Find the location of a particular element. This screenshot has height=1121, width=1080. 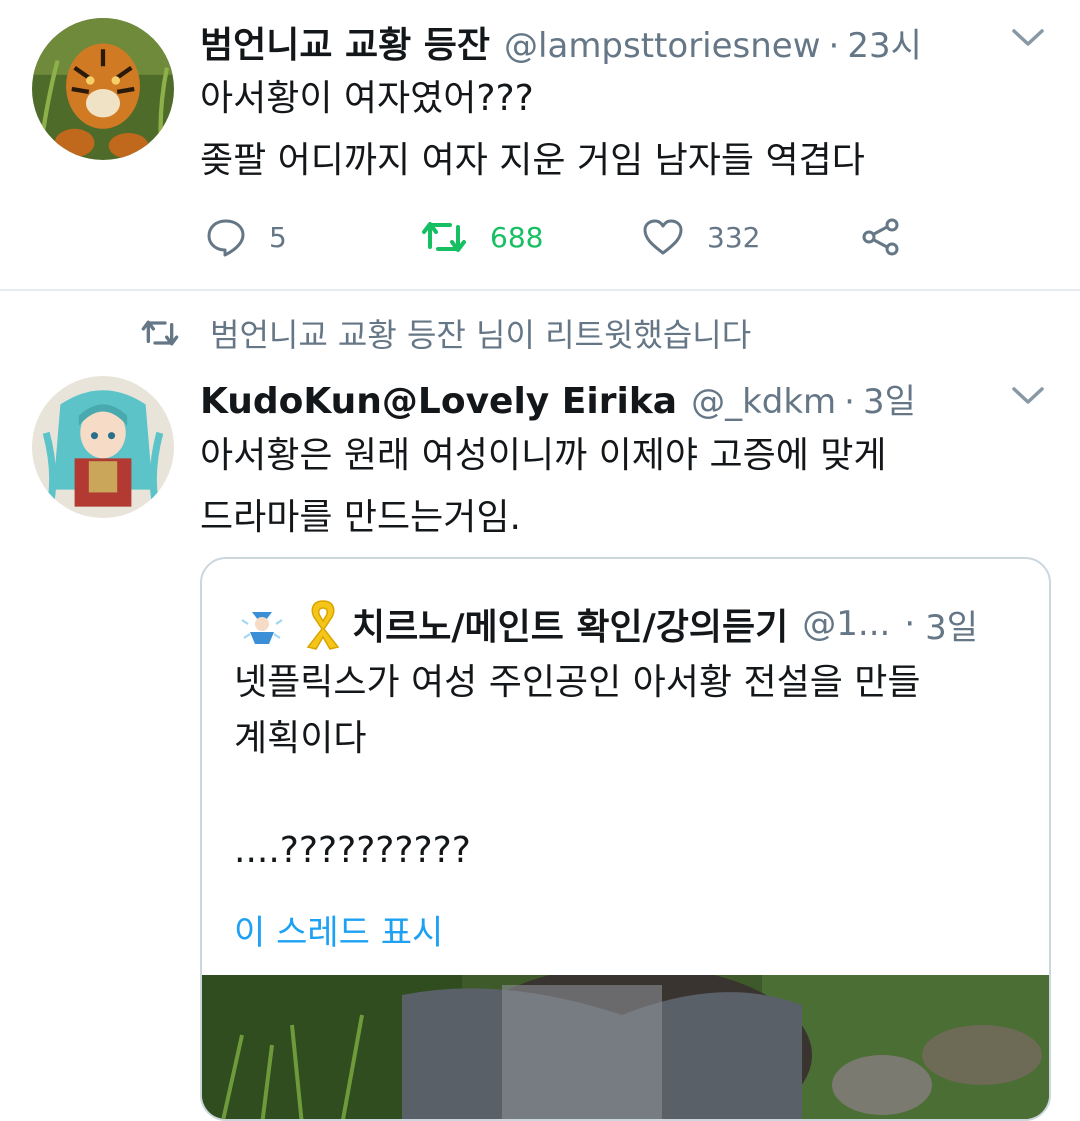

quoted-timestamp: 3일 is located at coordinates (951, 624).